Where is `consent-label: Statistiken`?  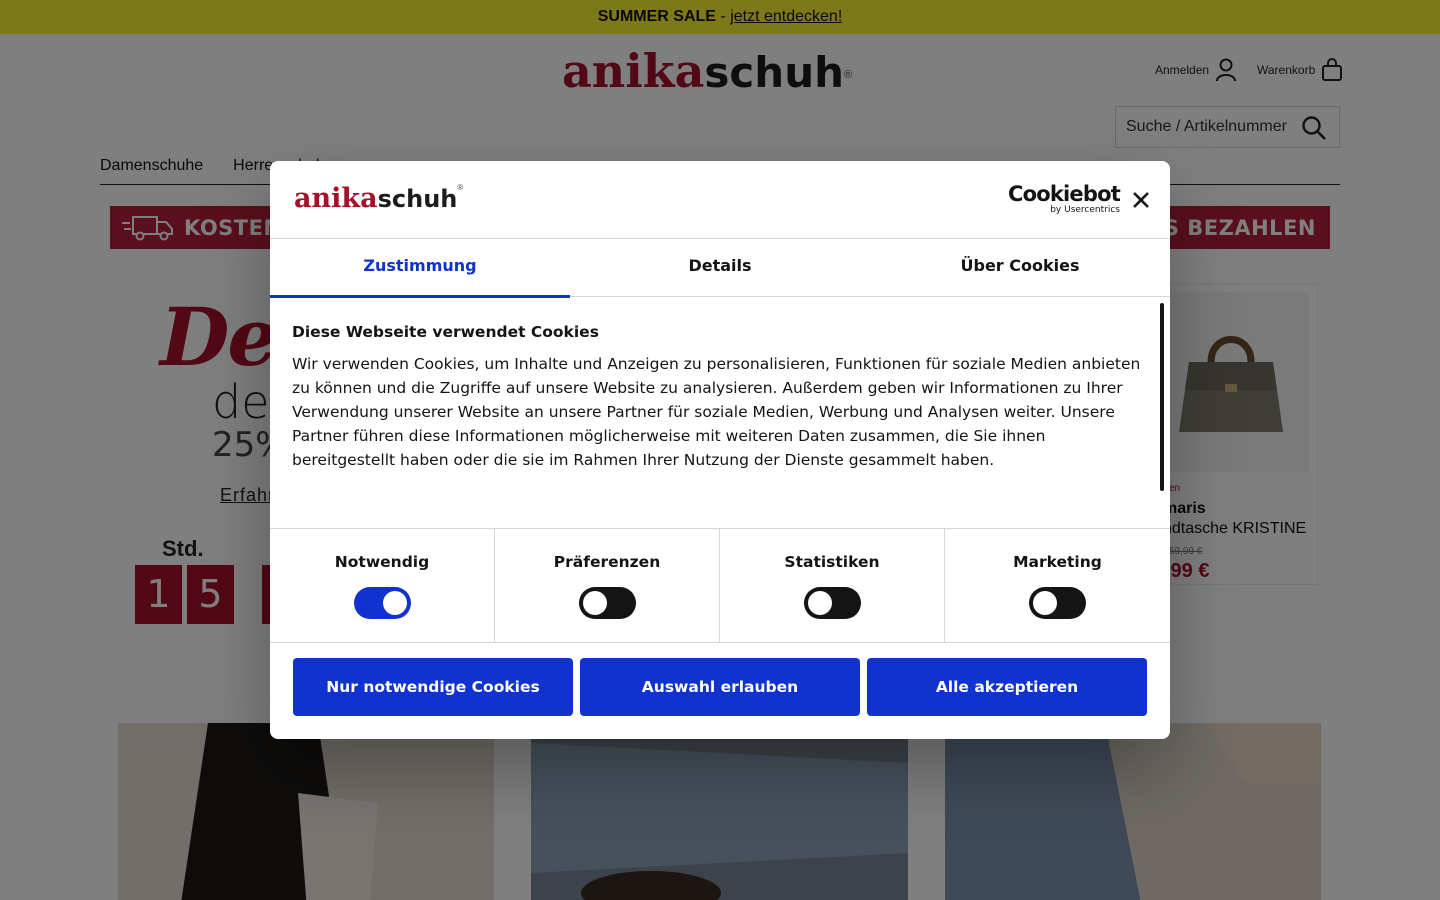 consent-label: Statistiken is located at coordinates (832, 562).